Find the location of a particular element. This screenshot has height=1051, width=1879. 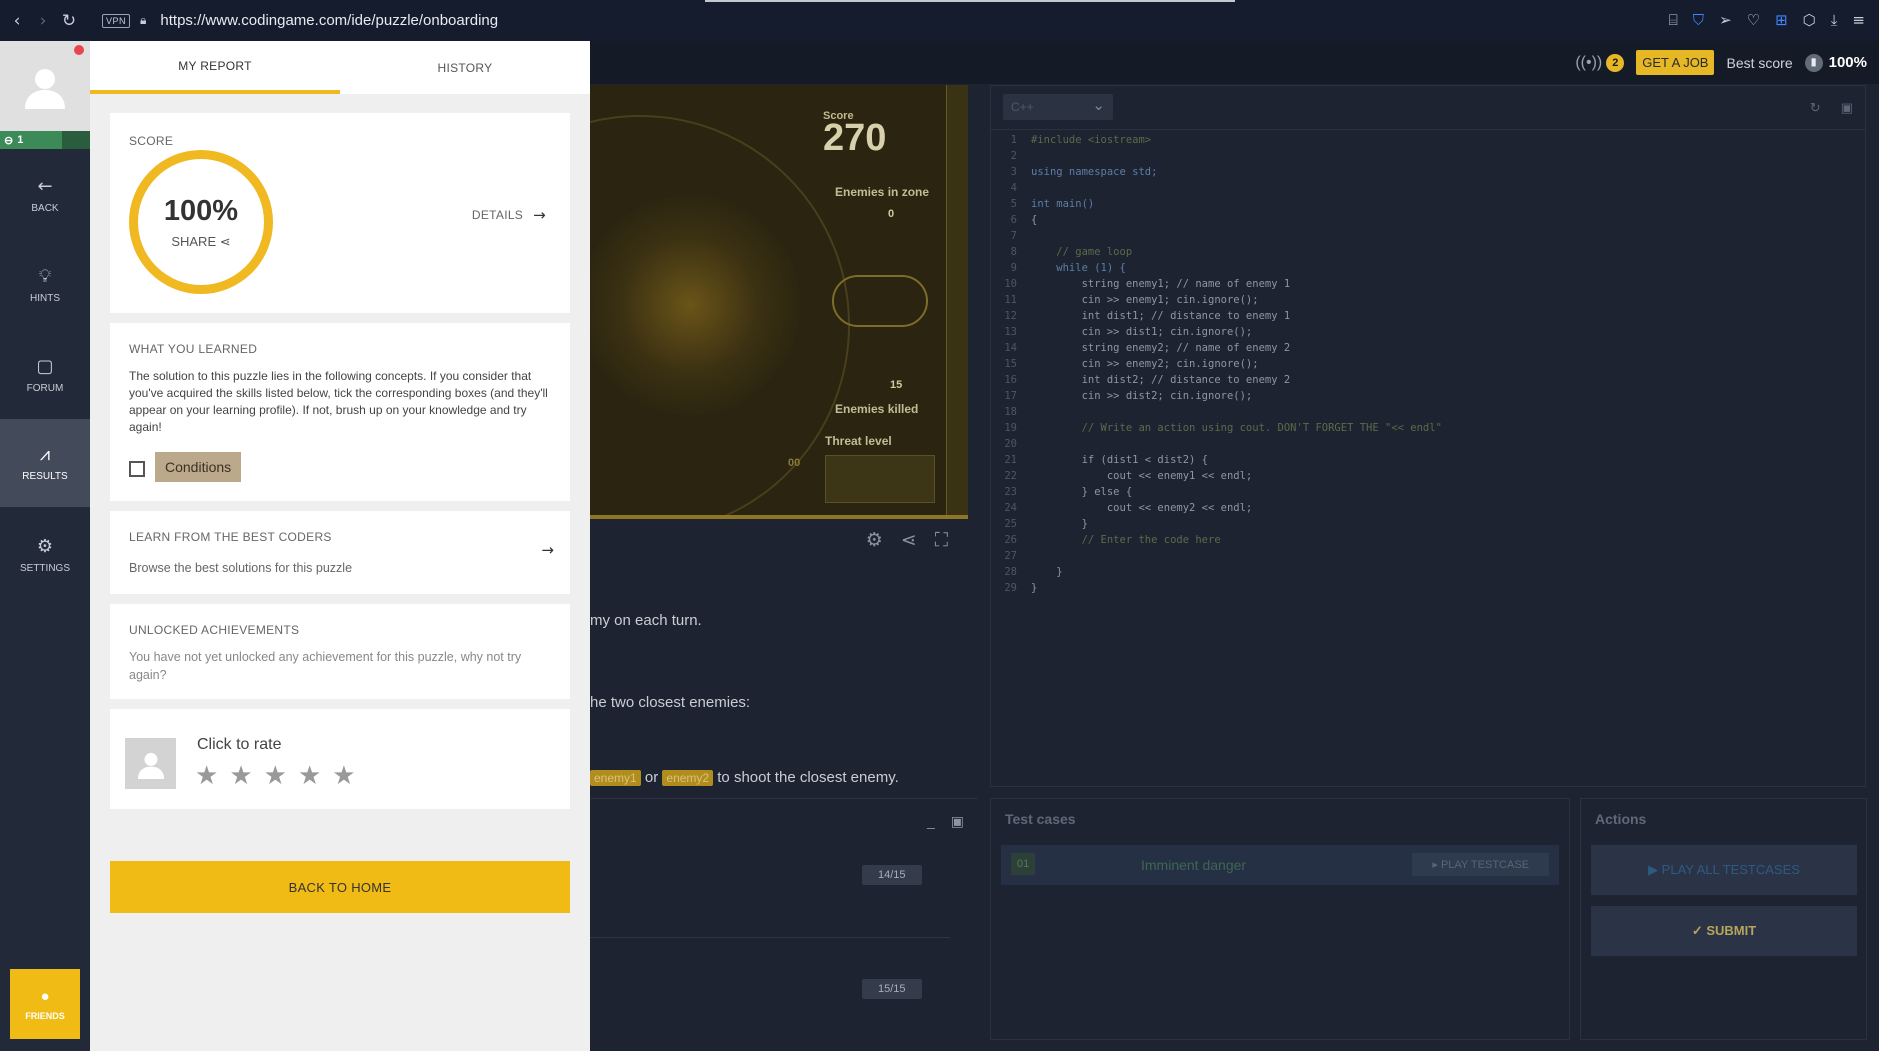

submit-button: ✓ SUBMIT is located at coordinates (1724, 931).